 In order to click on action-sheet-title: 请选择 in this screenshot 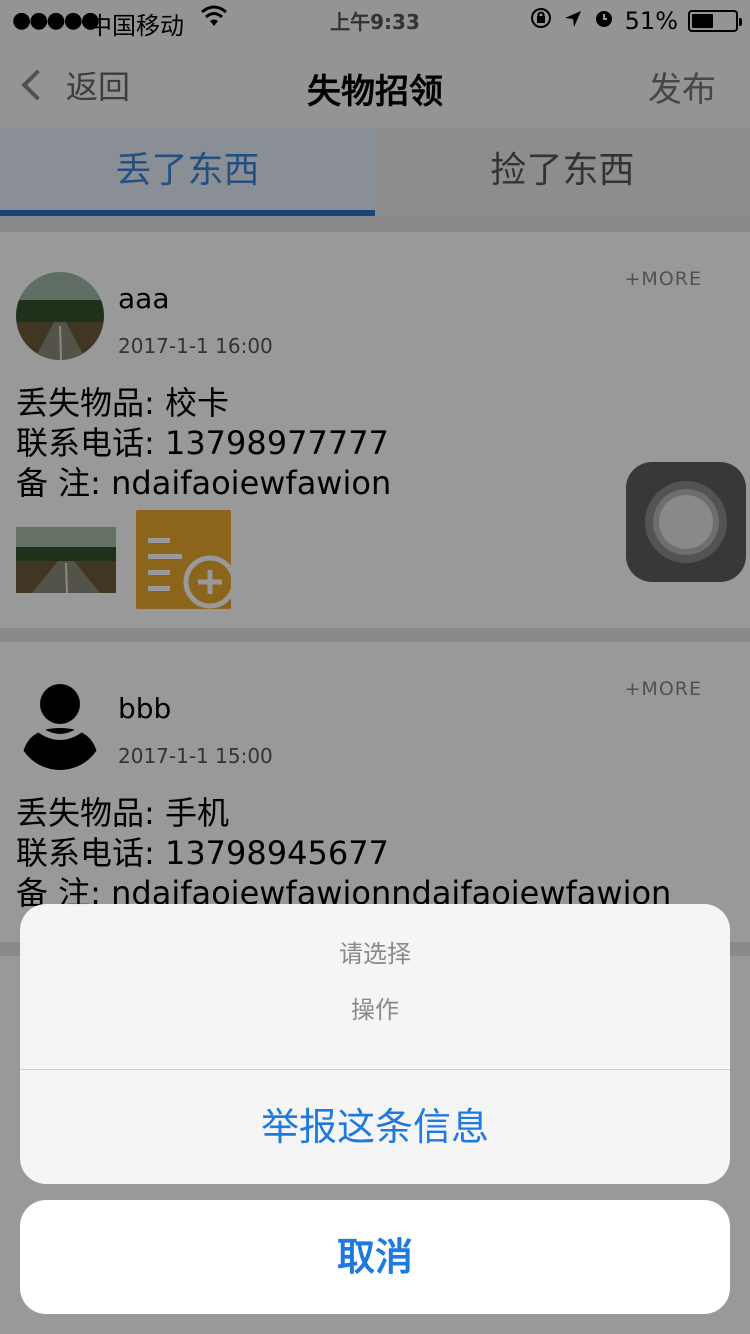, I will do `click(375, 954)`.